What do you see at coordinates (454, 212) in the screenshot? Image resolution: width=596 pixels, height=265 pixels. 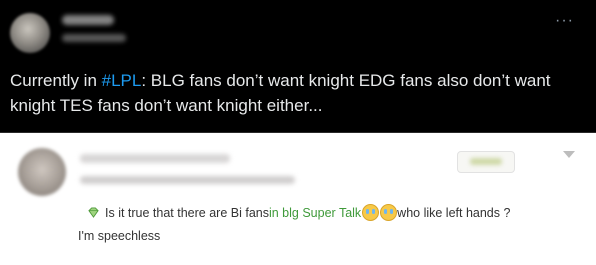 I see `comment-text-part2: who like left hands ?` at bounding box center [454, 212].